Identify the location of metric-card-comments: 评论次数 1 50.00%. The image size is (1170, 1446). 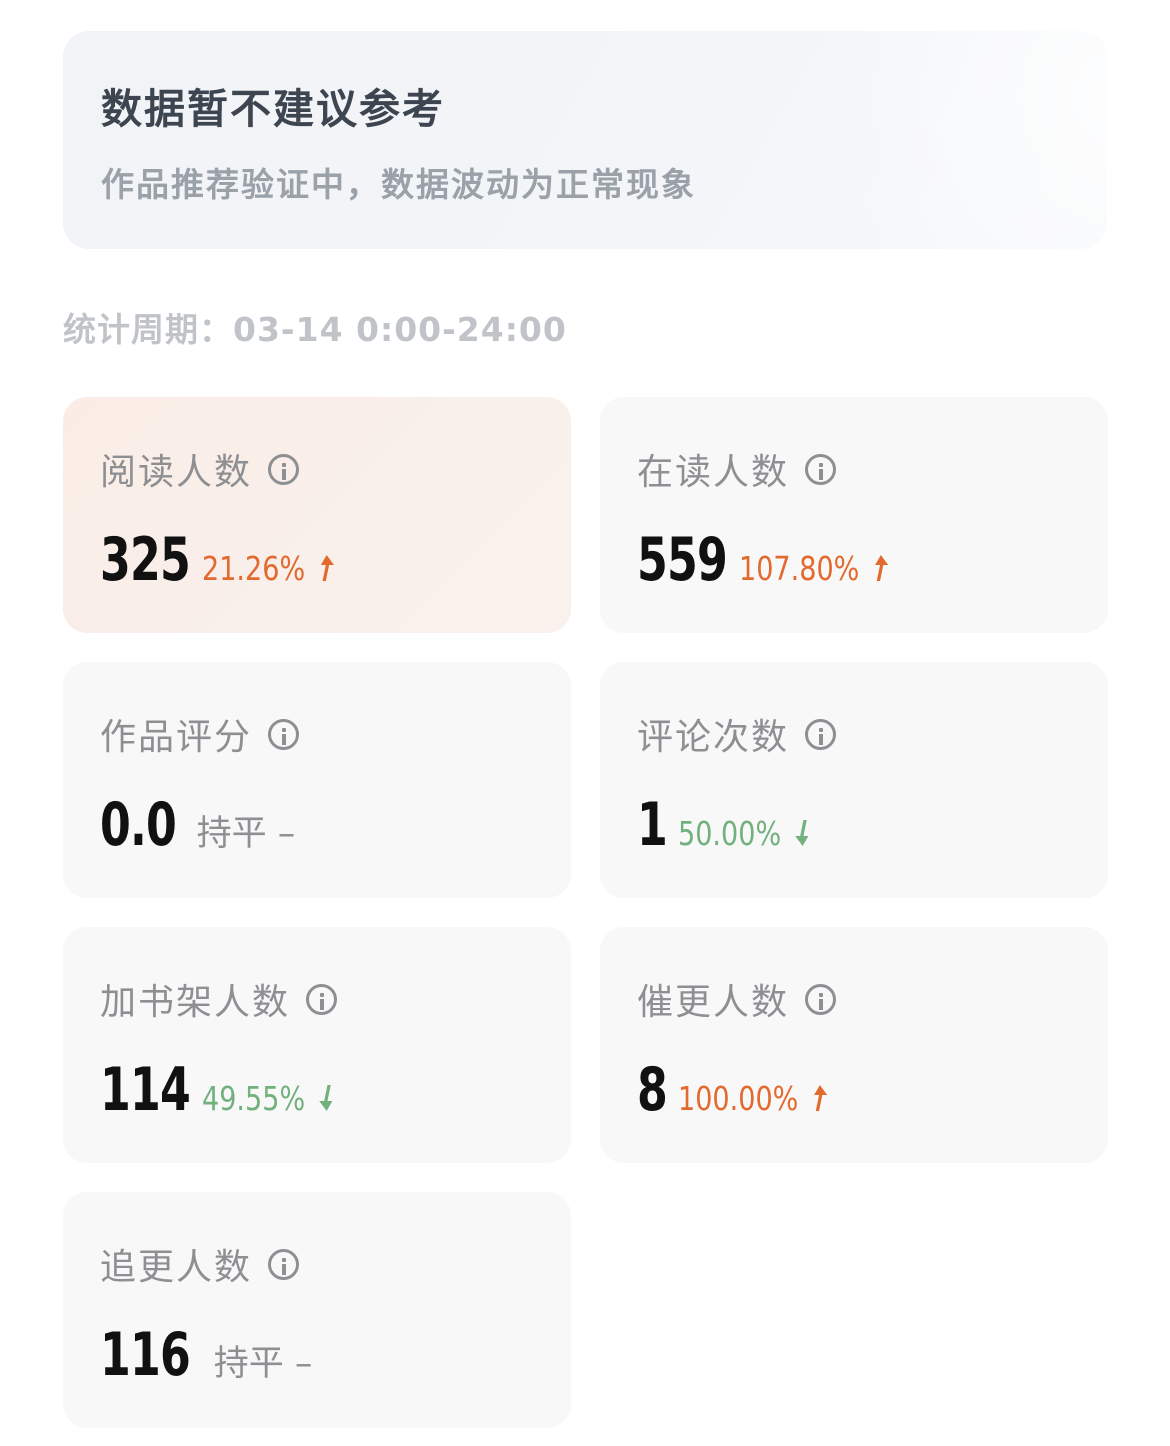
(854, 780).